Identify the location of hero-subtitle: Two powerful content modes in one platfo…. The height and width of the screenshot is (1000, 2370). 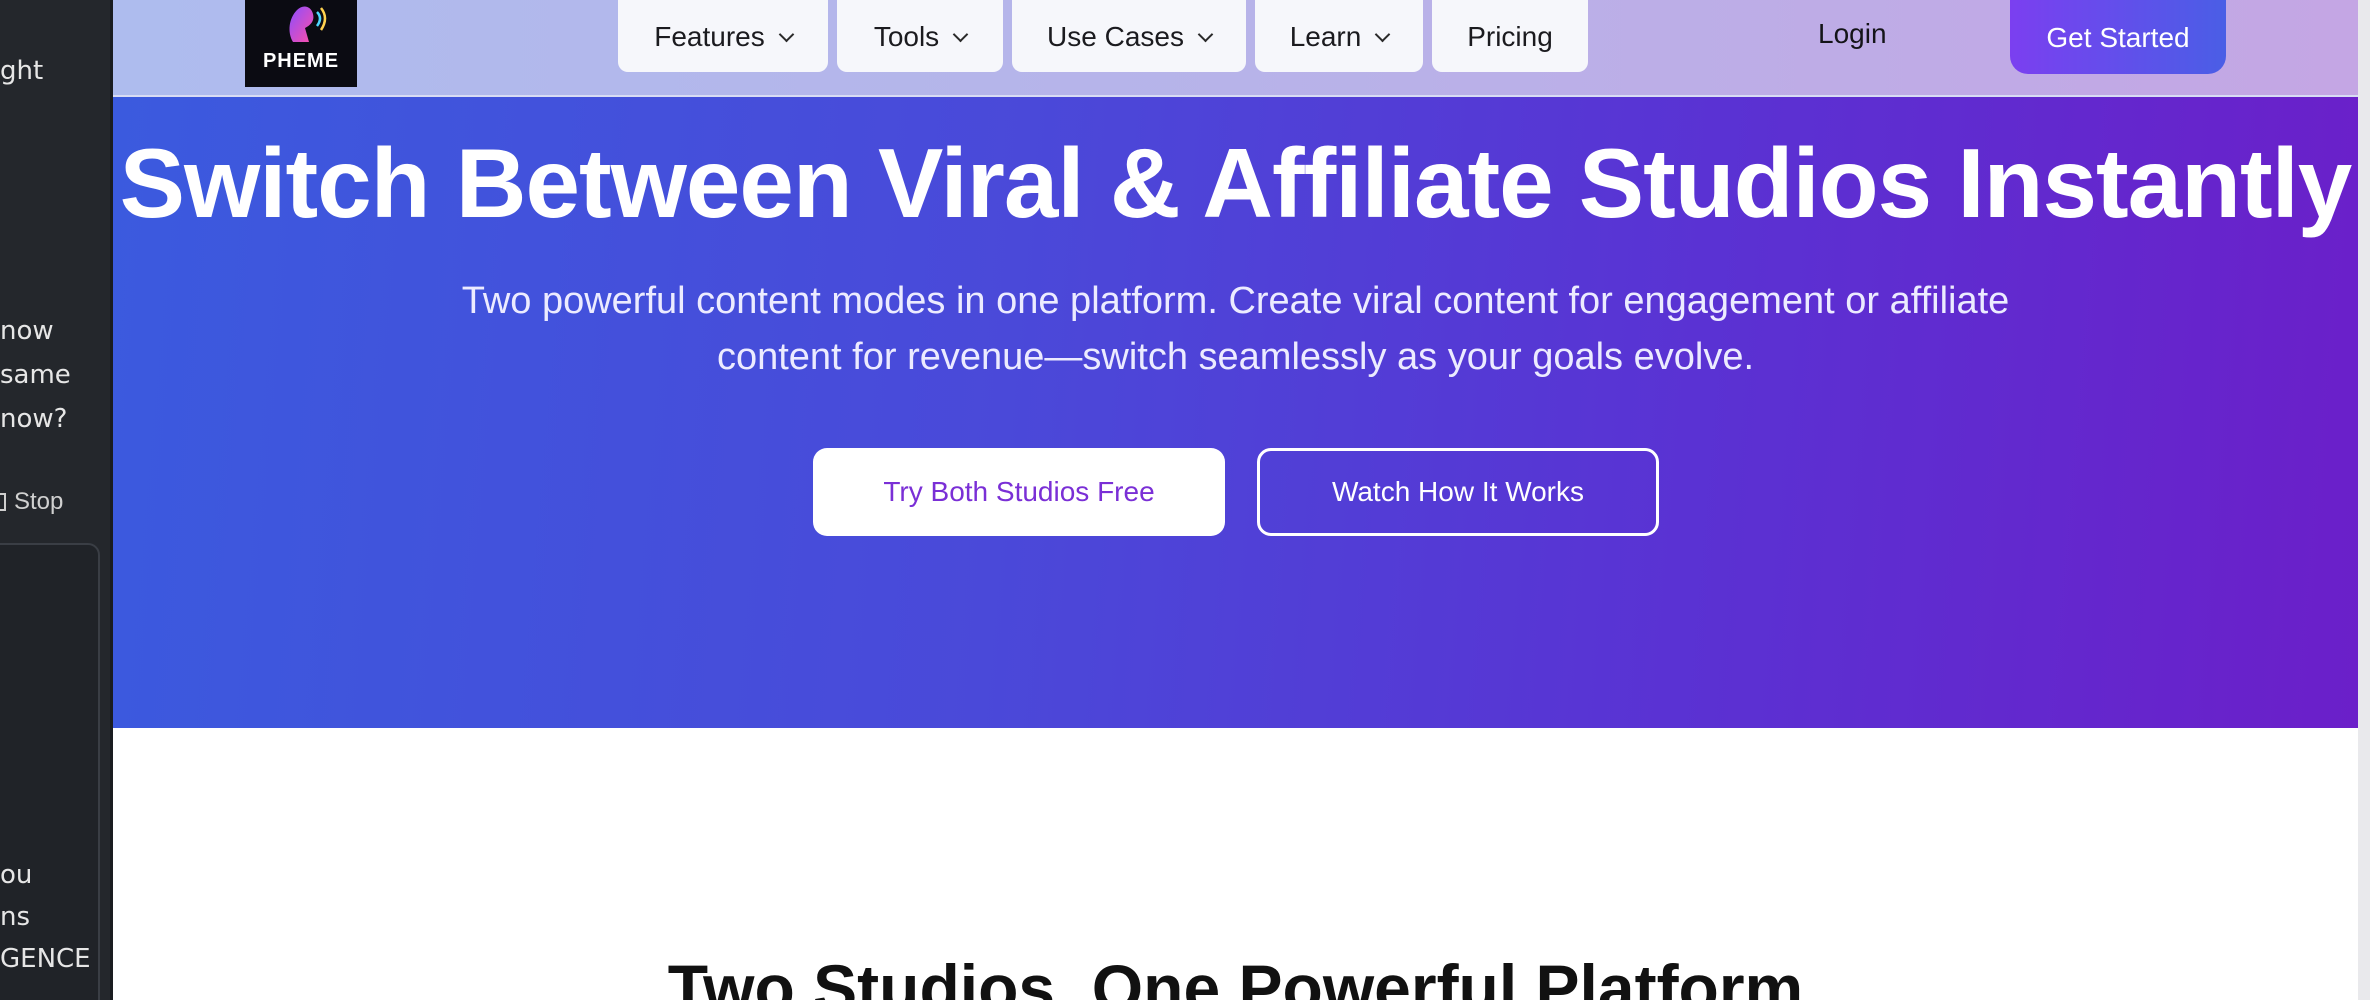
(1235, 329).